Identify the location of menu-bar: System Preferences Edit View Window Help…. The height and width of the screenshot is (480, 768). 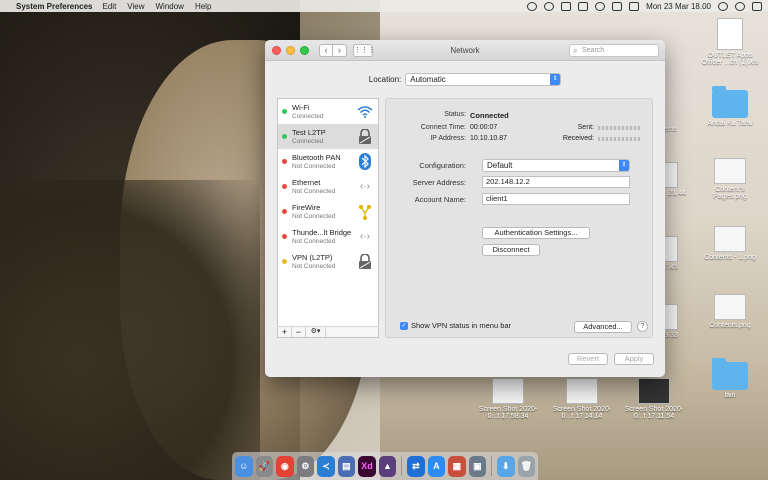
(384, 6).